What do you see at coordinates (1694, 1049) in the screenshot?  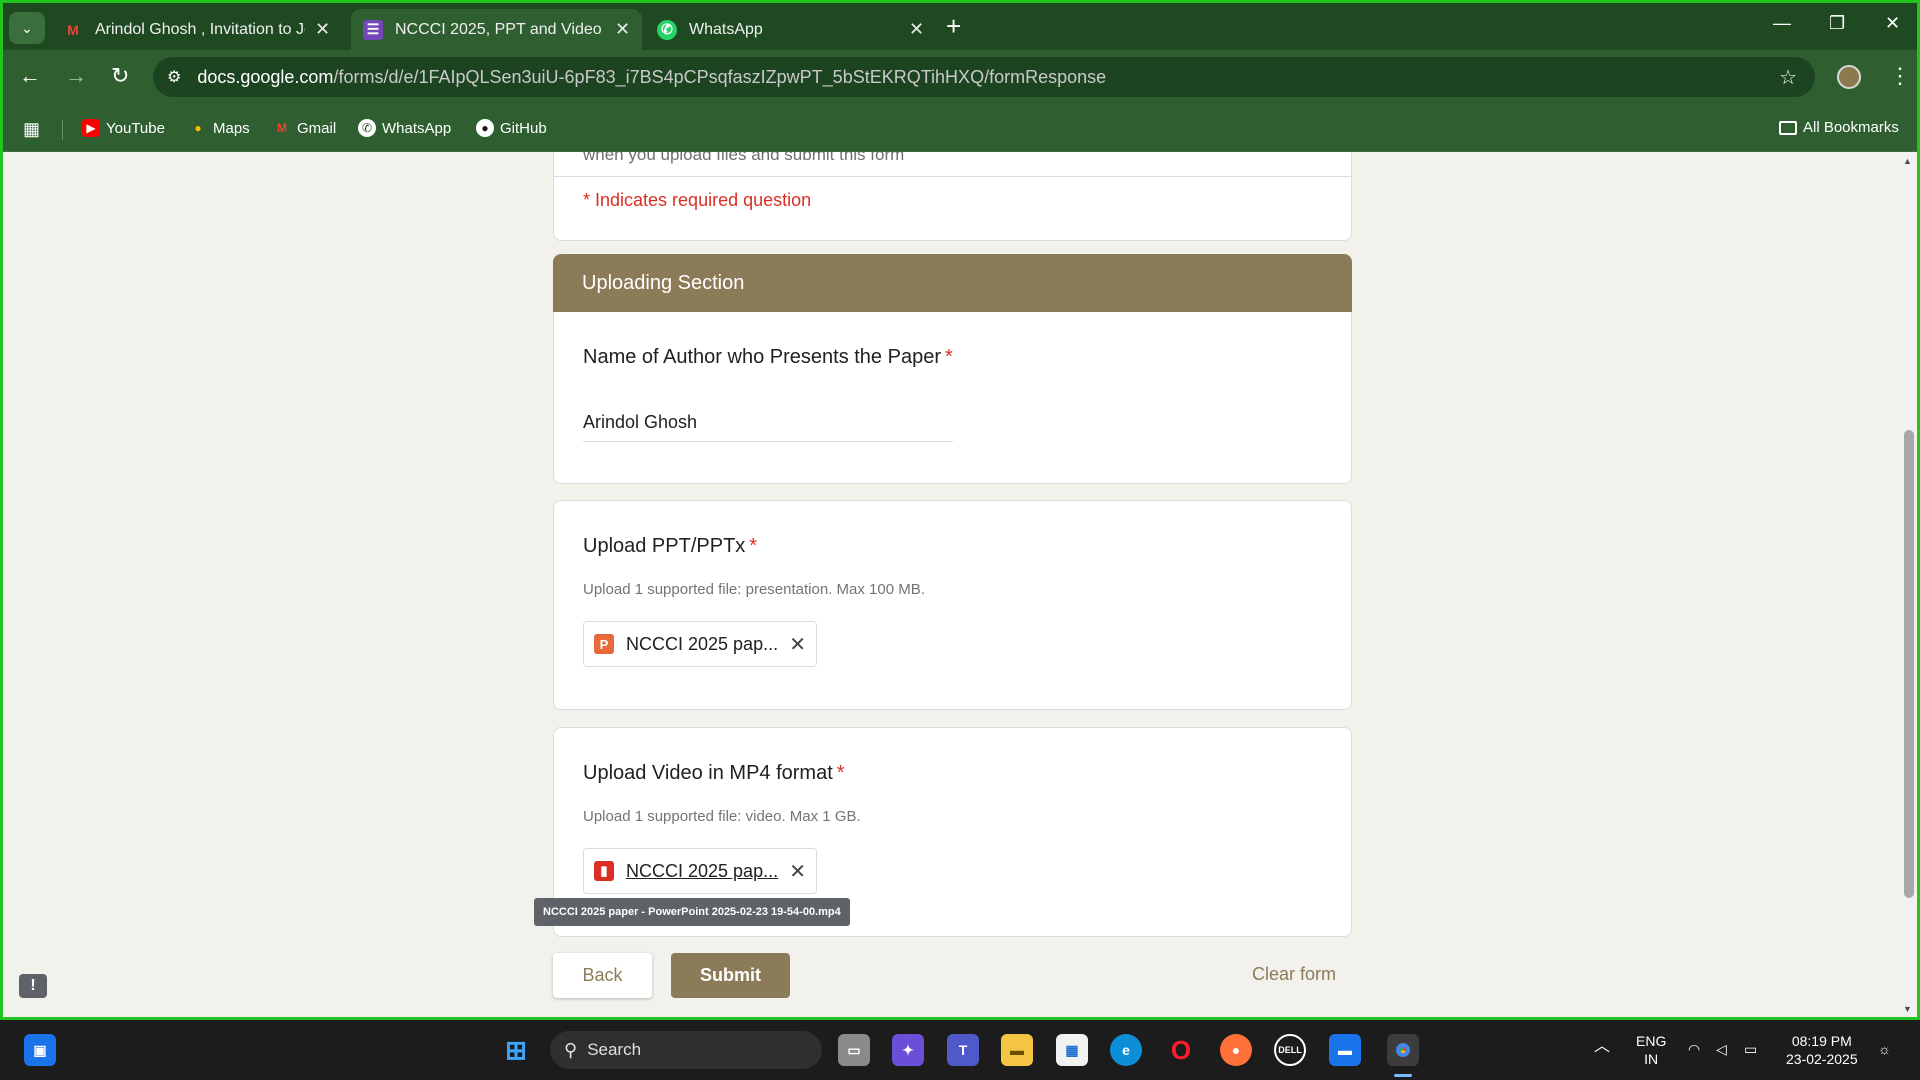 I see `wifi-icon: ◠` at bounding box center [1694, 1049].